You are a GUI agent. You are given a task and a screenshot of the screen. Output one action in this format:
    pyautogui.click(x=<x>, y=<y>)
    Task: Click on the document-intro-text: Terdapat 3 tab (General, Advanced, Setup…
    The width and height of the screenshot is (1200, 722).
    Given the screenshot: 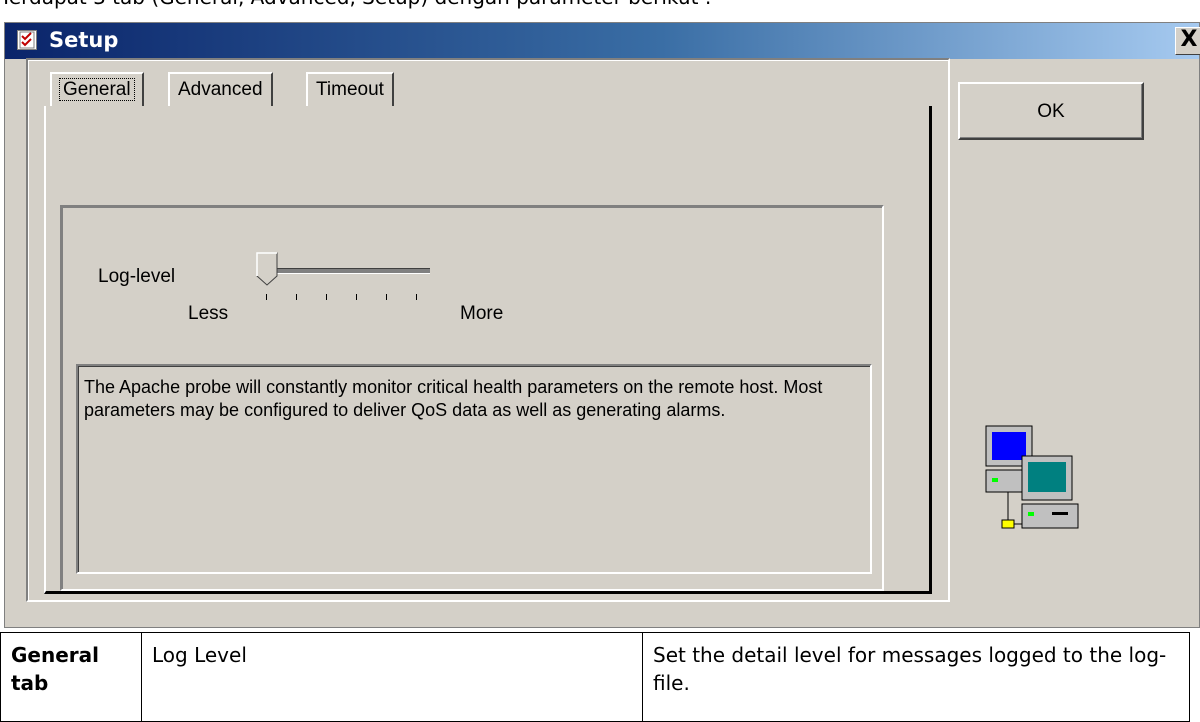 What is the action you would take?
    pyautogui.click(x=600, y=5)
    